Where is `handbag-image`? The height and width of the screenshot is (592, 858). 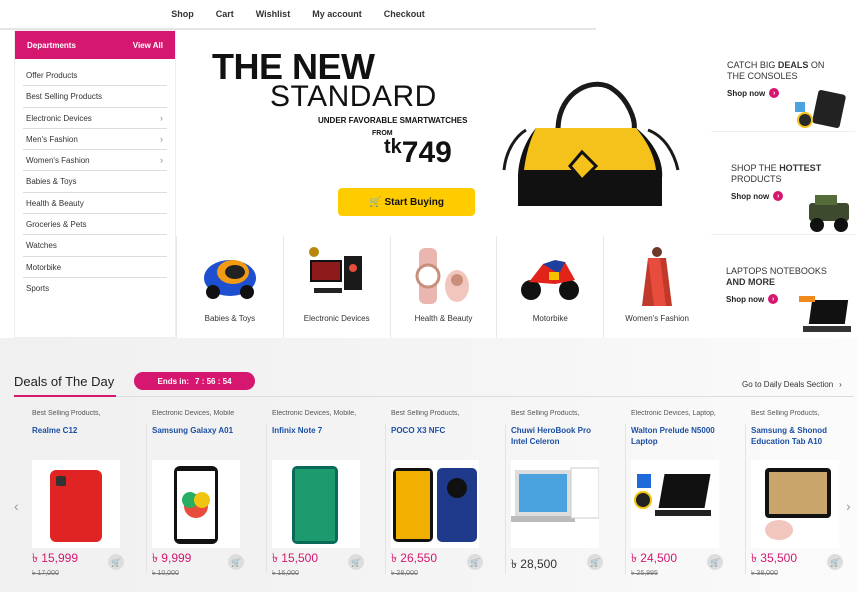 handbag-image is located at coordinates (591, 143).